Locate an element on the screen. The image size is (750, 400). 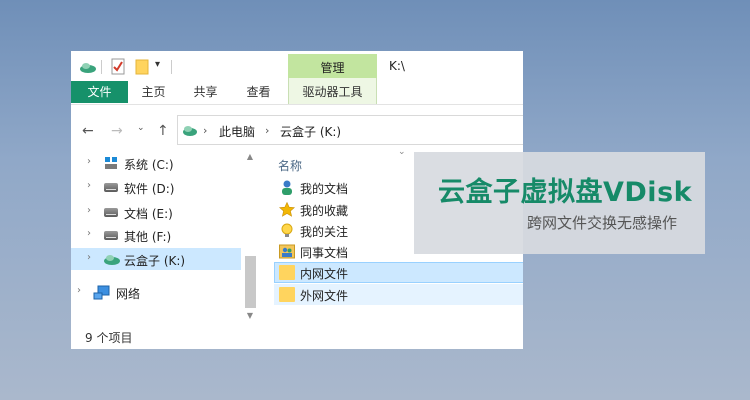
nav-item-label: 网络 is located at coordinates (128, 294).